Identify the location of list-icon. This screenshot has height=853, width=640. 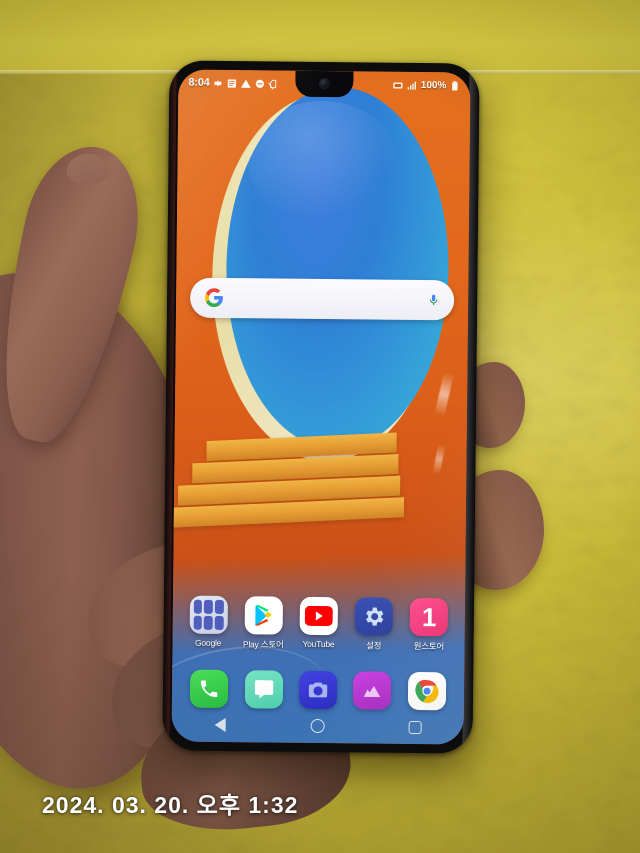
(232, 83).